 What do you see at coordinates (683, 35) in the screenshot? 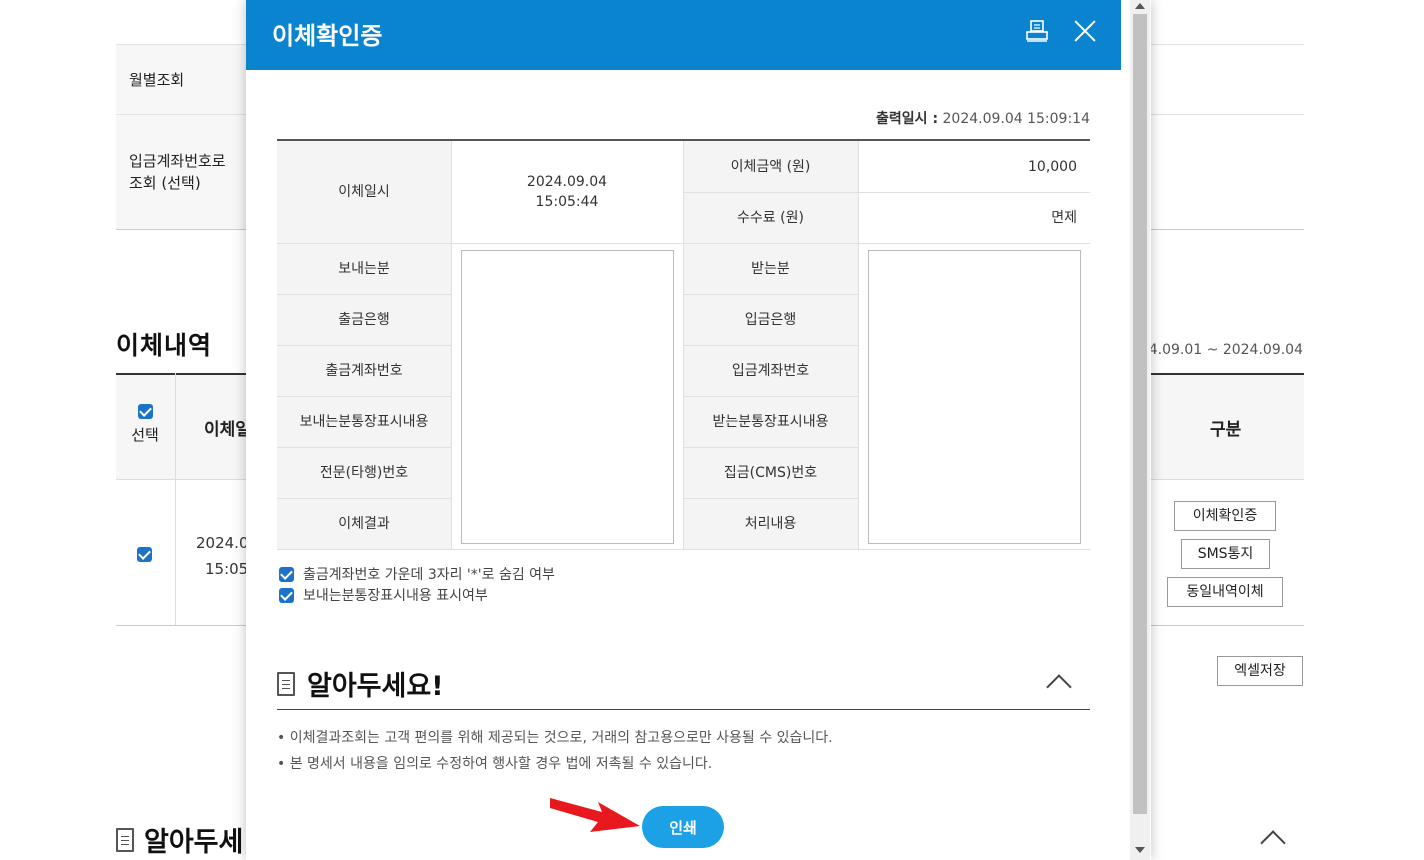
I see `modal-header: 이체확인증` at bounding box center [683, 35].